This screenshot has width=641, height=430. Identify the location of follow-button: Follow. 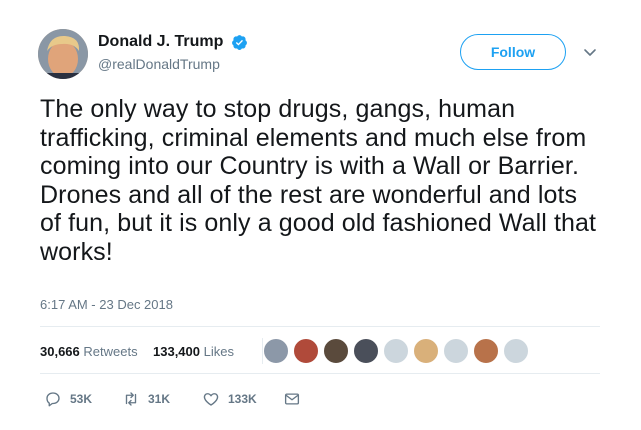
(513, 52).